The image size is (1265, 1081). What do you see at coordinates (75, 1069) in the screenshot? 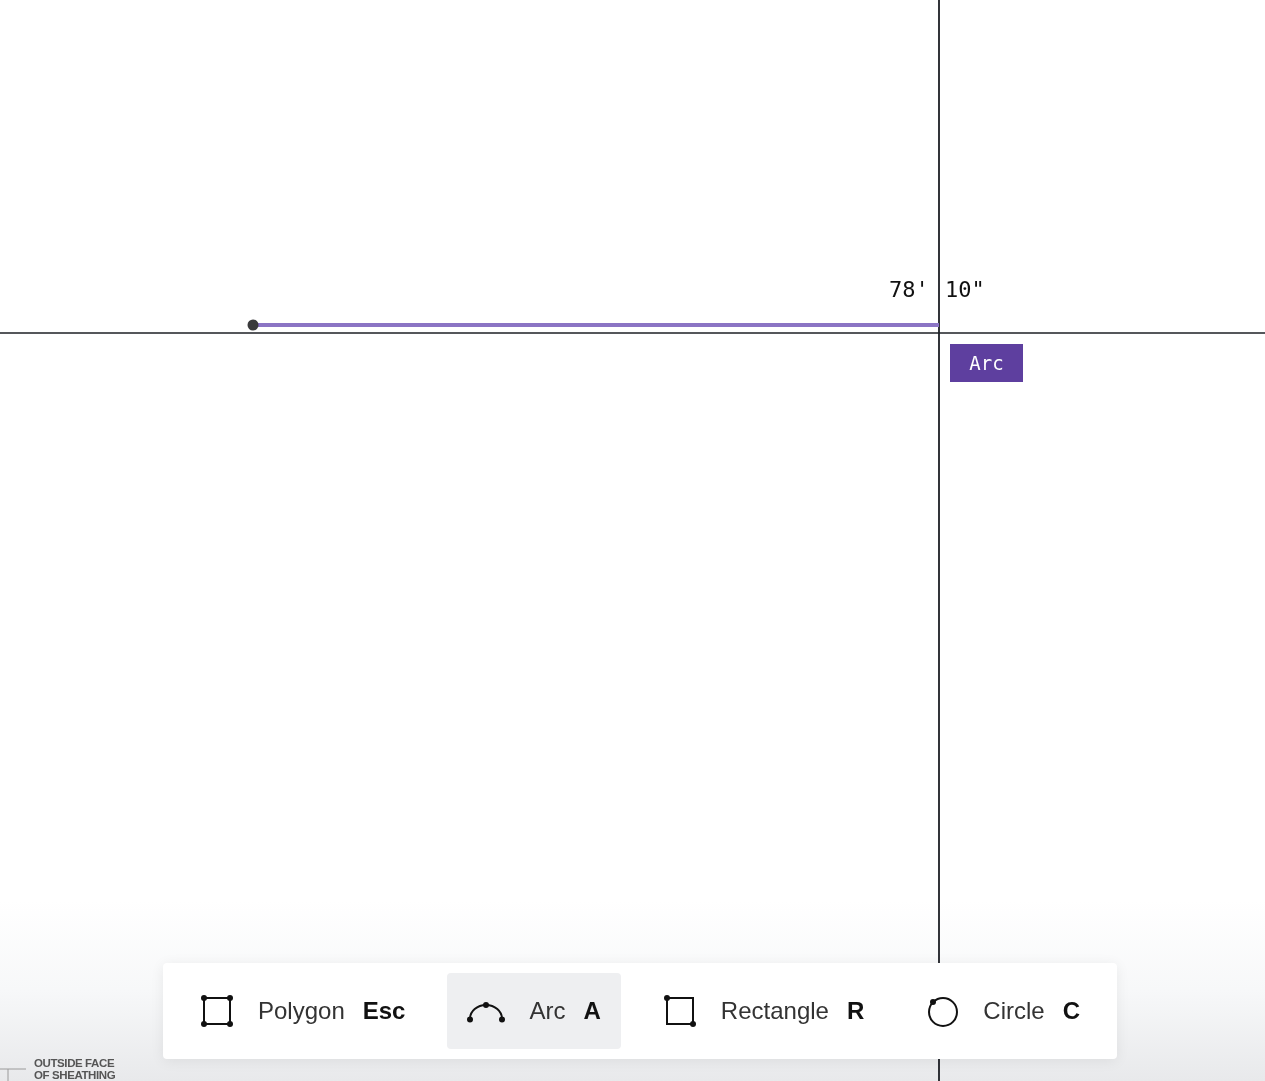
I see `plan-note: OUTSIDE FACE OF SHEATHING` at bounding box center [75, 1069].